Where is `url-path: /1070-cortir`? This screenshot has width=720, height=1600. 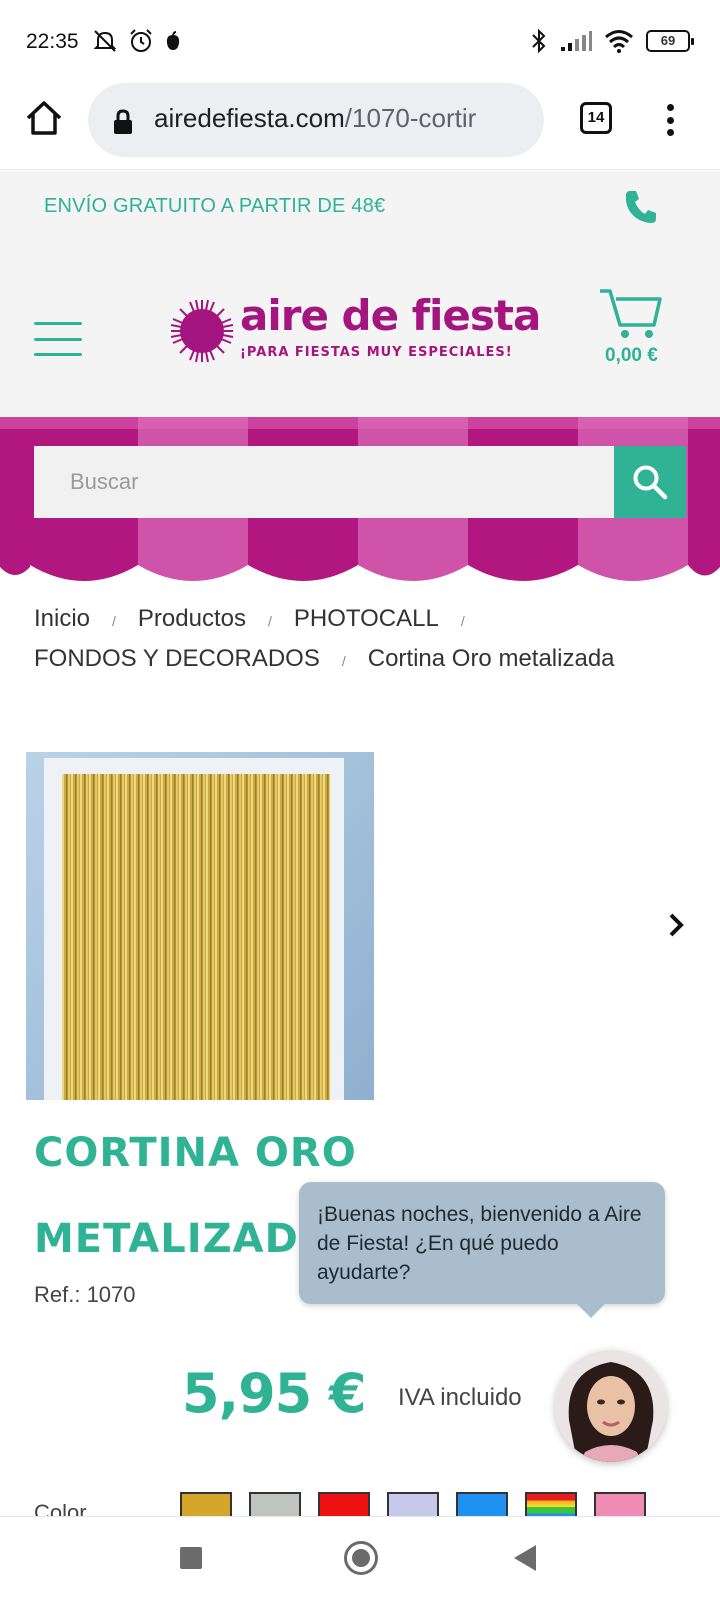
url-path: /1070-cortir is located at coordinates (410, 118).